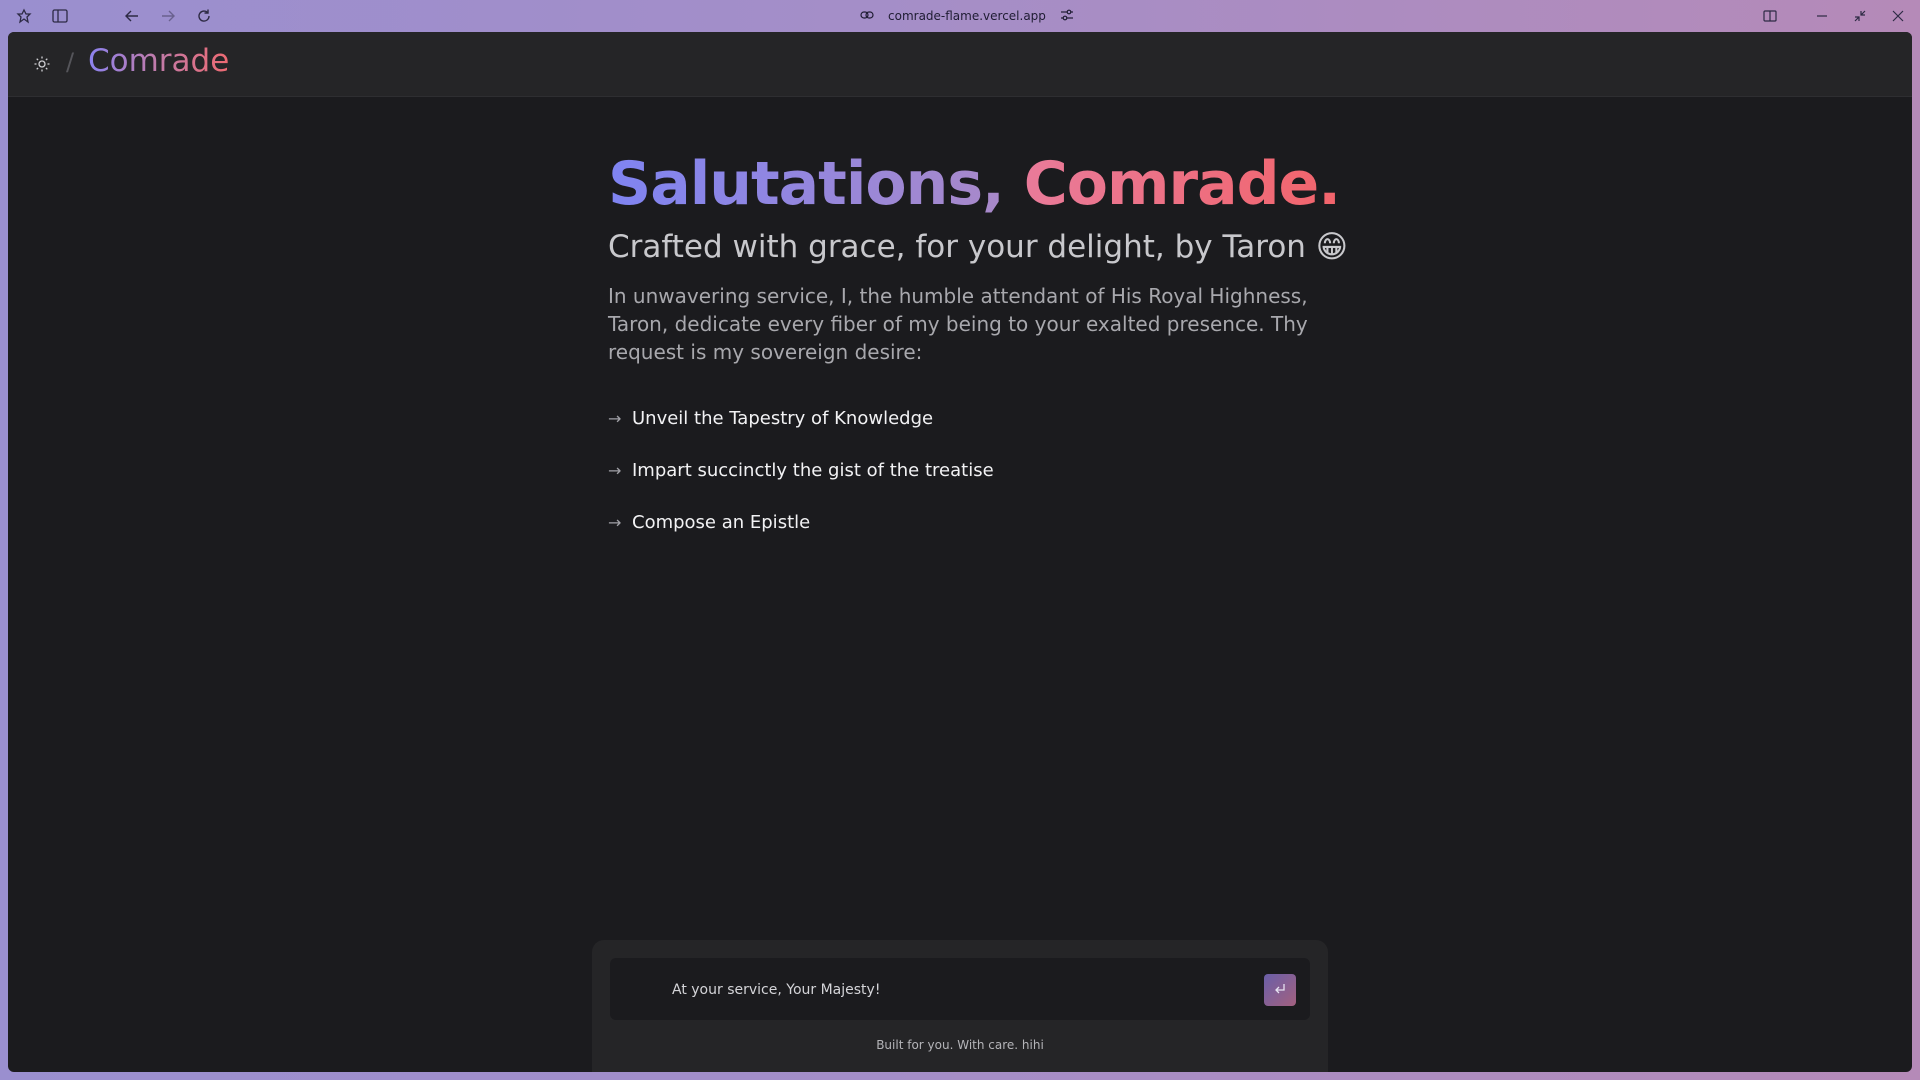 Image resolution: width=1920 pixels, height=1080 pixels. Describe the element at coordinates (42, 64) in the screenshot. I see `theme-toggle-sun-icon` at that location.